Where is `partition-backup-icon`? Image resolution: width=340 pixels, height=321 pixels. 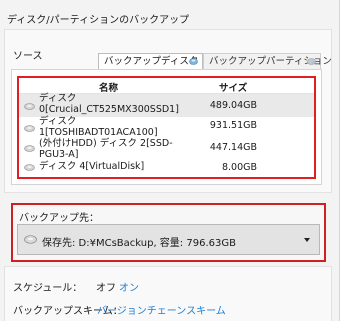 partition-backup-icon is located at coordinates (311, 61).